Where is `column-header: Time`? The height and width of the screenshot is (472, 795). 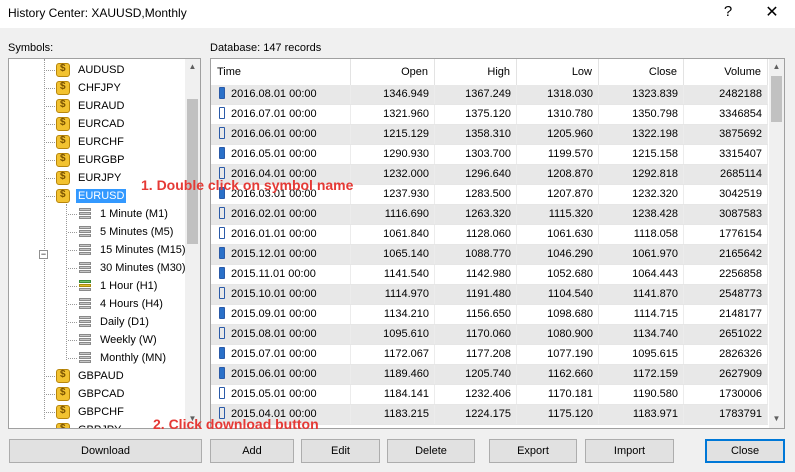
column-header: Time is located at coordinates (281, 72).